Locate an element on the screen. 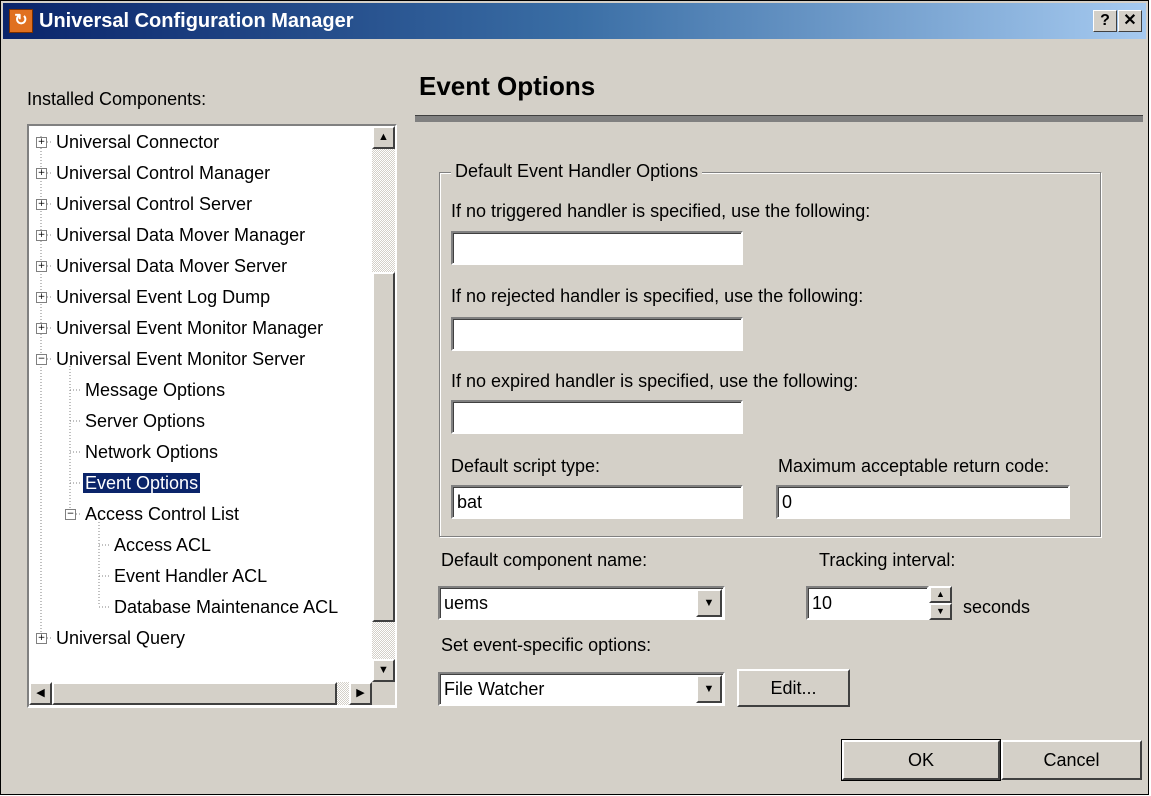  tree-item-label: Server Options is located at coordinates (145, 421).